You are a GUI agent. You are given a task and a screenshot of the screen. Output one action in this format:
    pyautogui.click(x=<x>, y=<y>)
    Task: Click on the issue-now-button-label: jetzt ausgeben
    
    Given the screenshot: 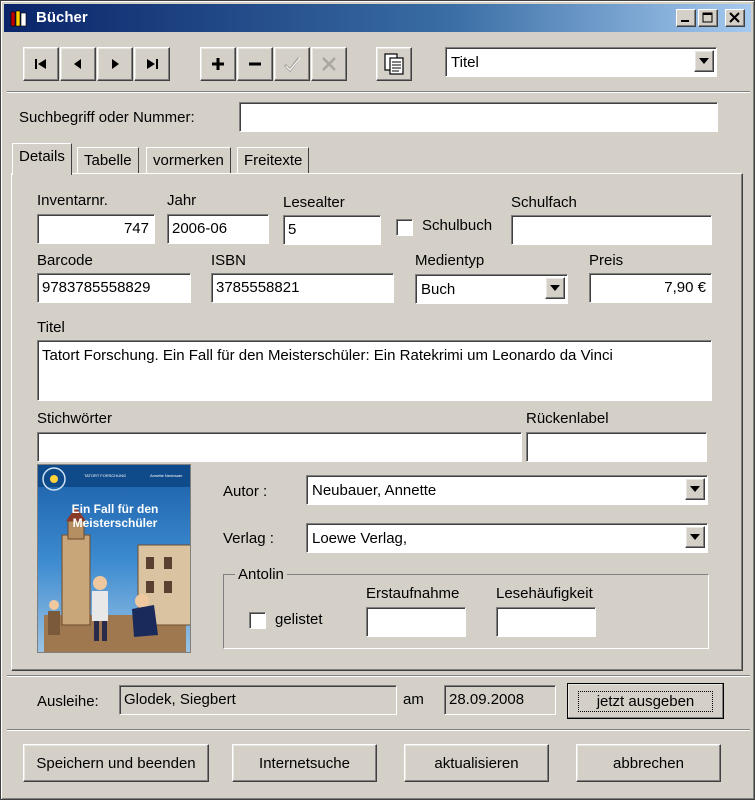 What is the action you would take?
    pyautogui.click(x=645, y=701)
    